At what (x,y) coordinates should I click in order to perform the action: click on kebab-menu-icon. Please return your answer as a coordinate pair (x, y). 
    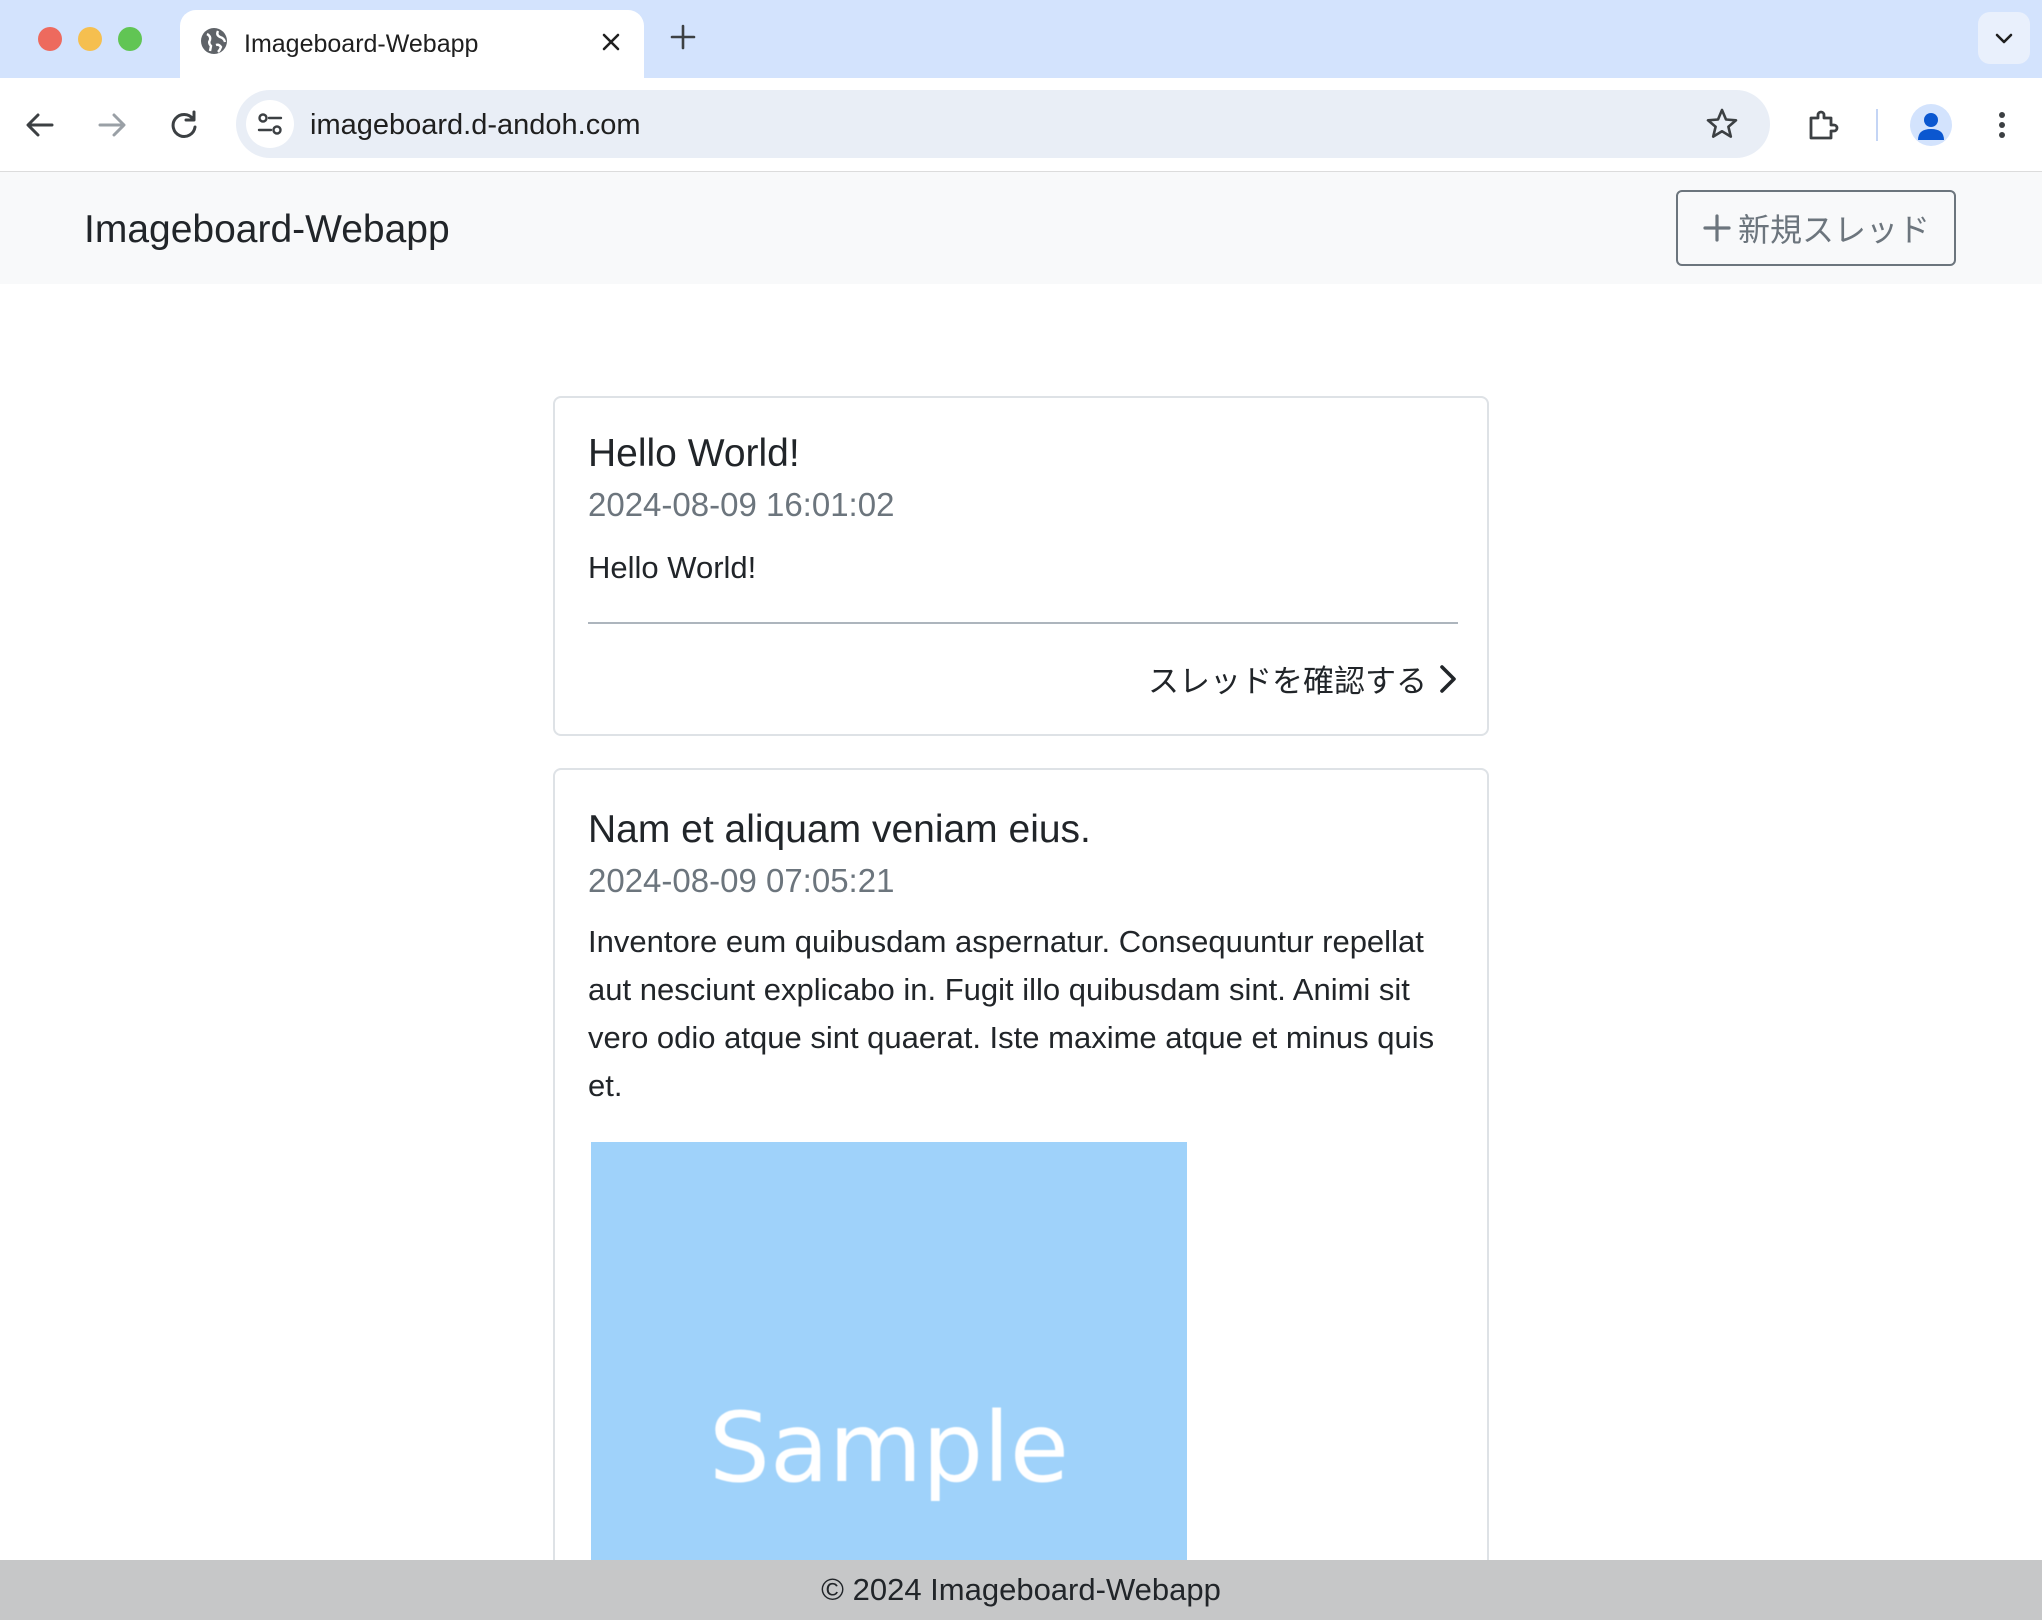
    Looking at the image, I should click on (2002, 125).